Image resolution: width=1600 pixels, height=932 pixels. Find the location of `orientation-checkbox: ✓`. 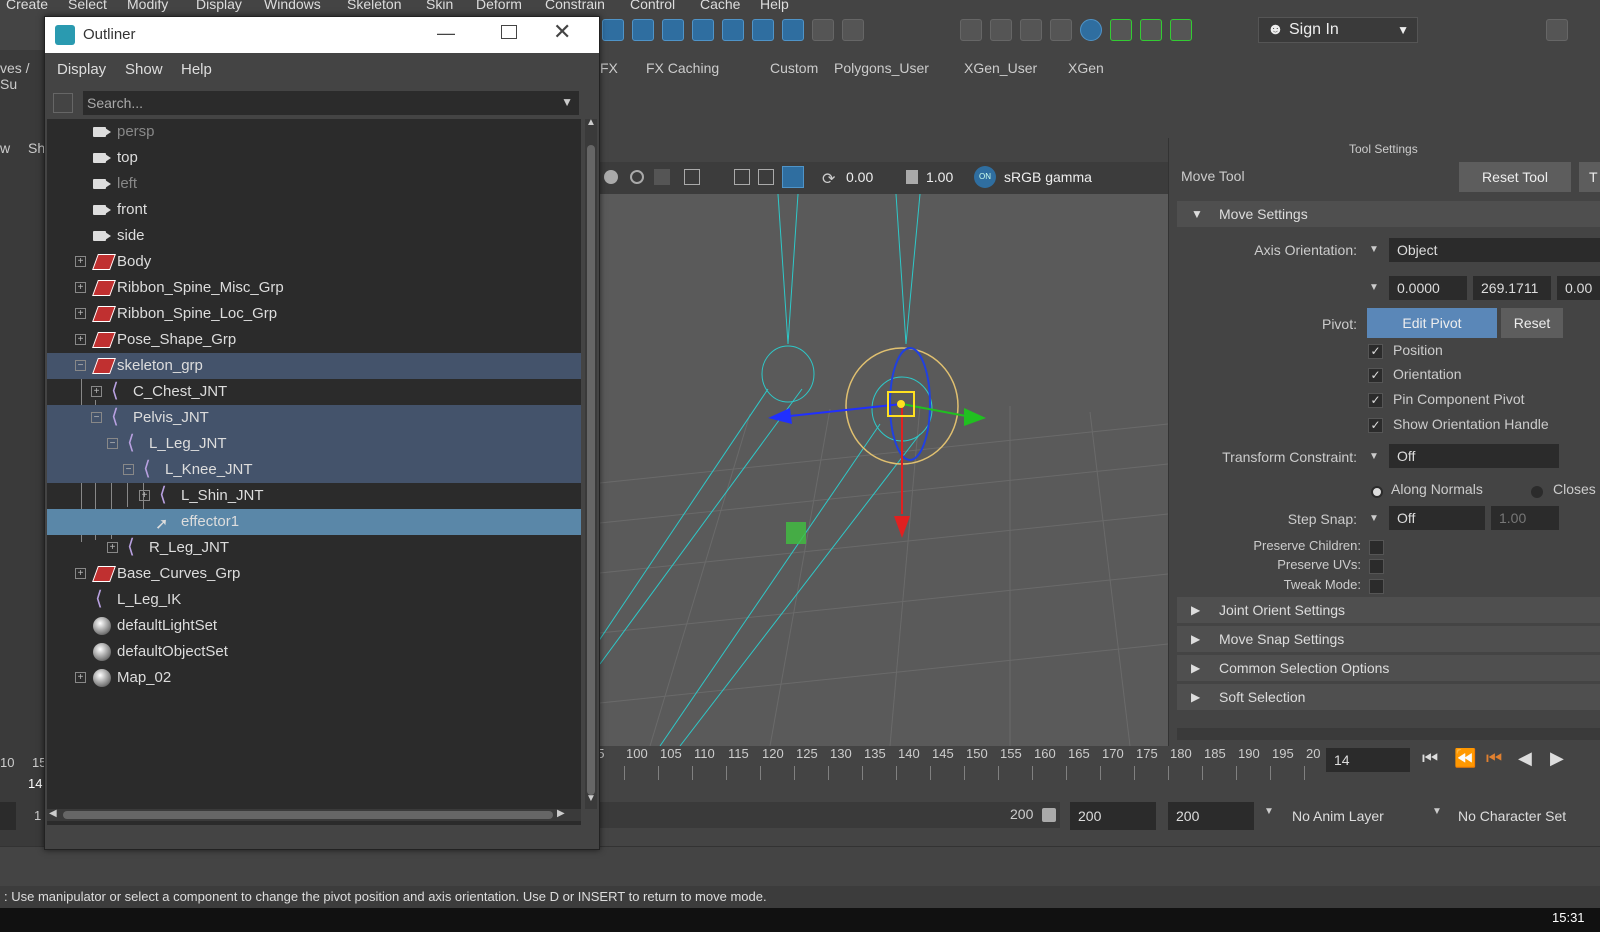

orientation-checkbox: ✓ is located at coordinates (1375, 375).